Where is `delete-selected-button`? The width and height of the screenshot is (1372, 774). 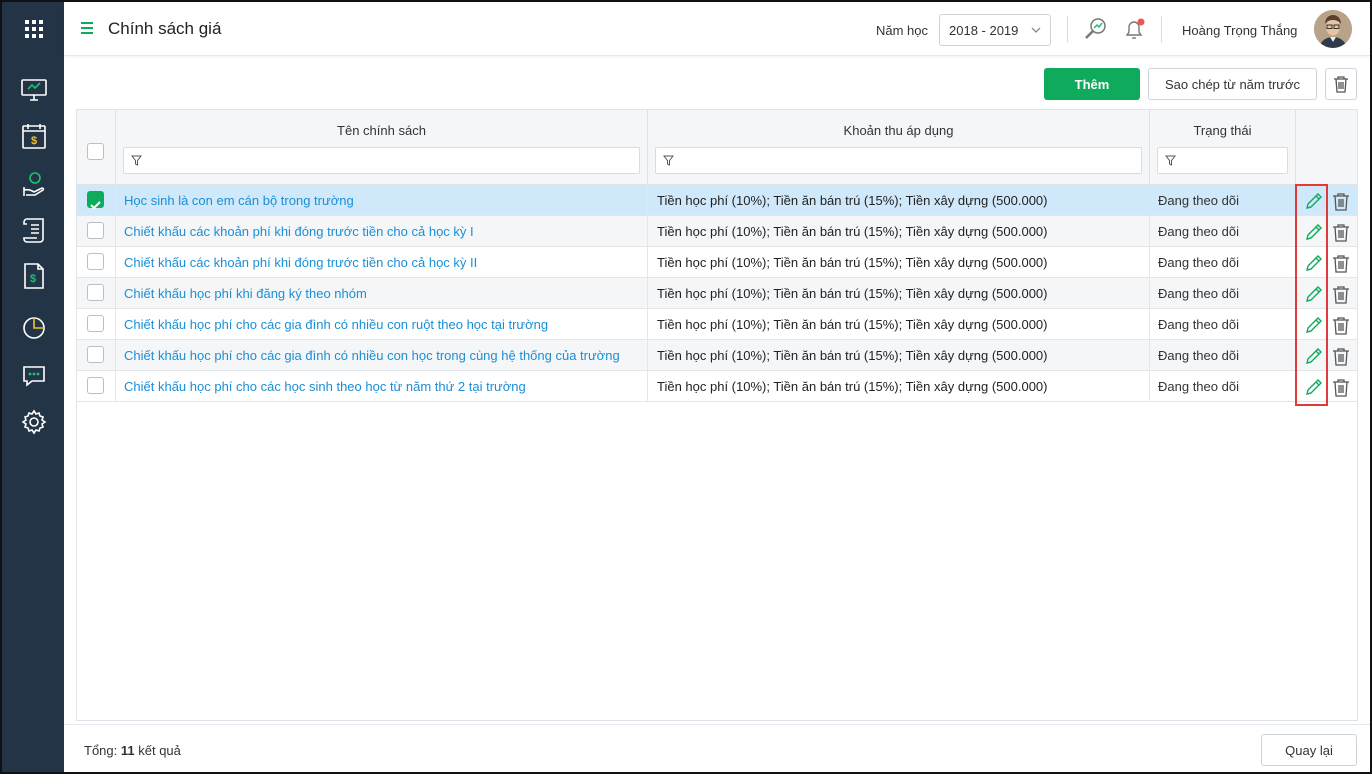
delete-selected-button is located at coordinates (1341, 84).